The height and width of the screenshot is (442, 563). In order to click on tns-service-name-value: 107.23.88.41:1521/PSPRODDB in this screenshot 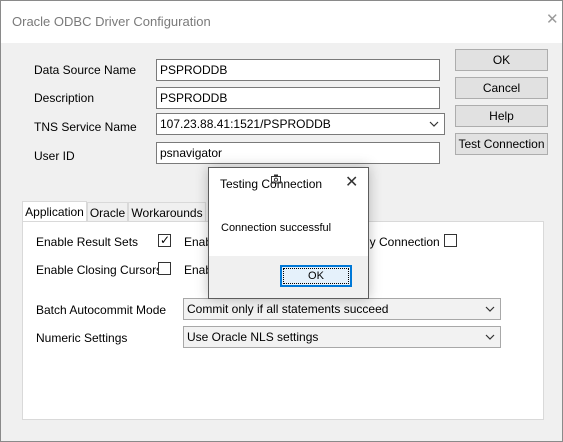, I will do `click(245, 124)`.